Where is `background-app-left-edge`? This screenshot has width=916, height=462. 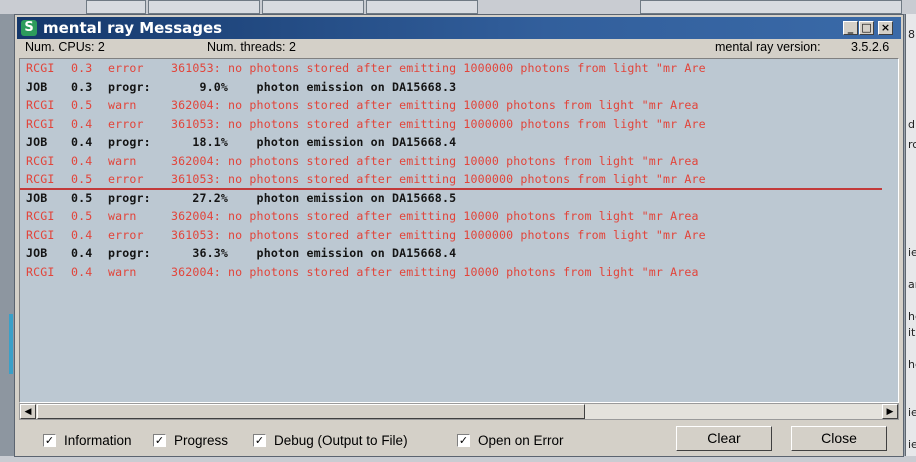
background-app-left-edge is located at coordinates (7, 238).